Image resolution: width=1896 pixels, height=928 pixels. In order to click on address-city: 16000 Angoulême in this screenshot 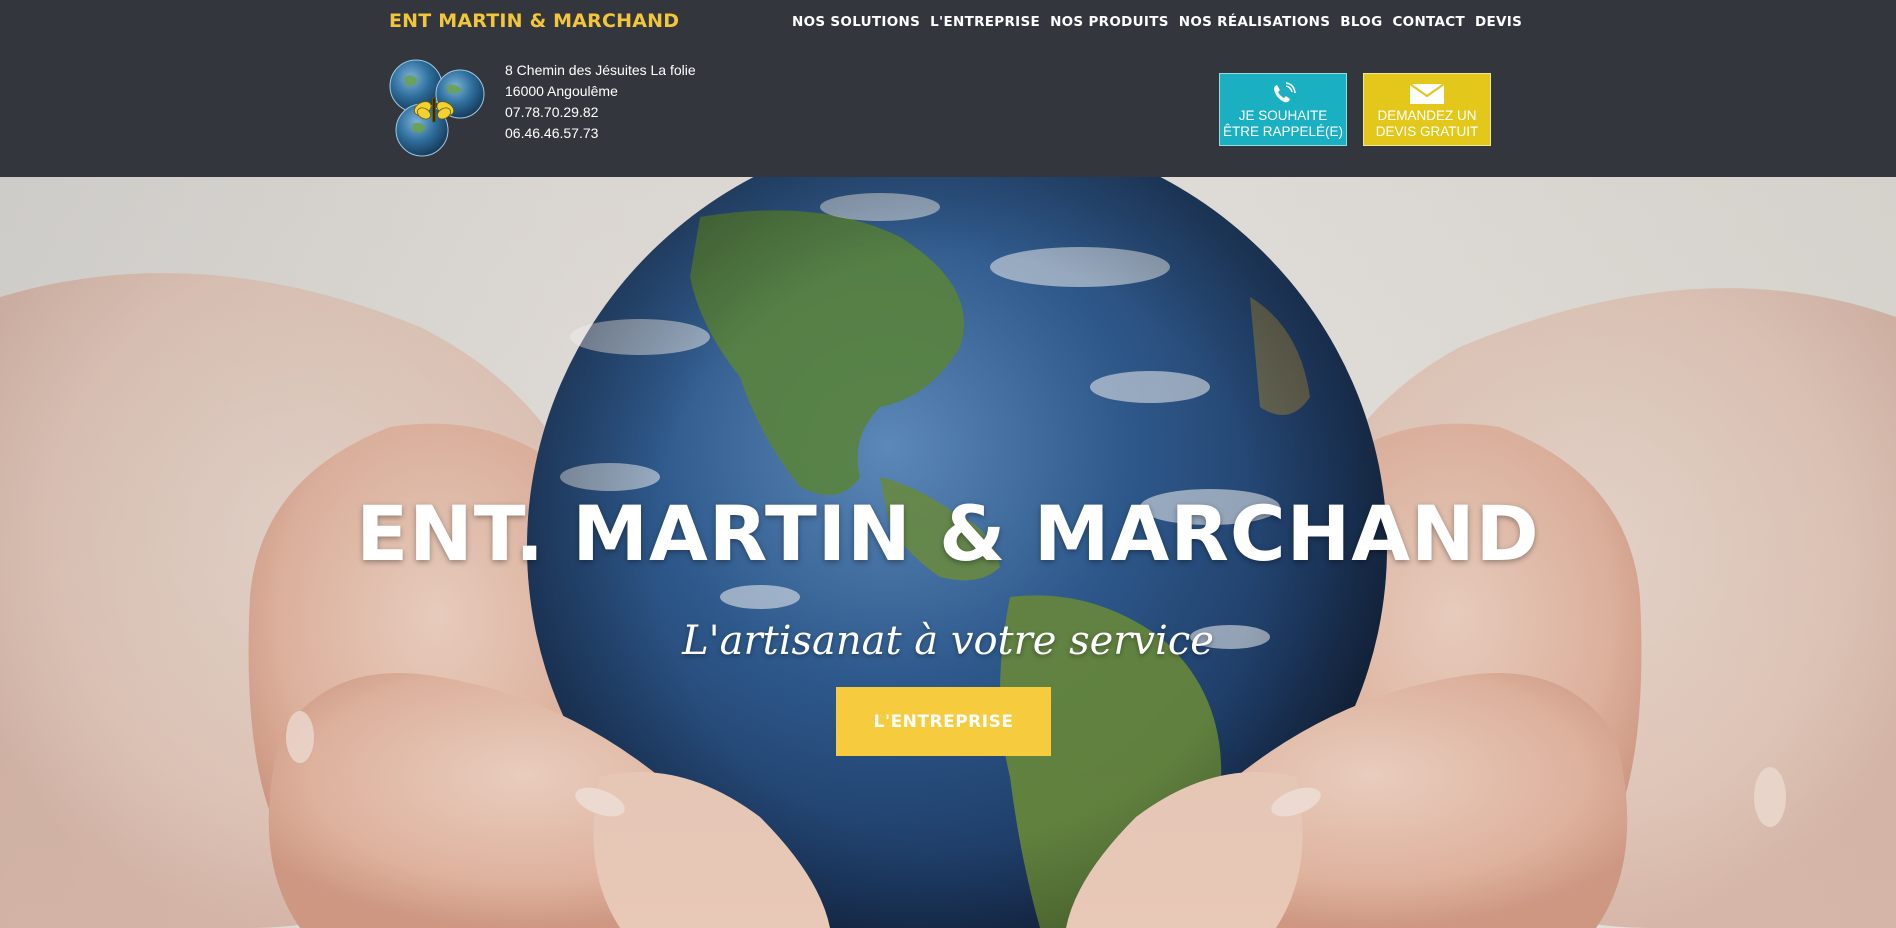, I will do `click(561, 91)`.